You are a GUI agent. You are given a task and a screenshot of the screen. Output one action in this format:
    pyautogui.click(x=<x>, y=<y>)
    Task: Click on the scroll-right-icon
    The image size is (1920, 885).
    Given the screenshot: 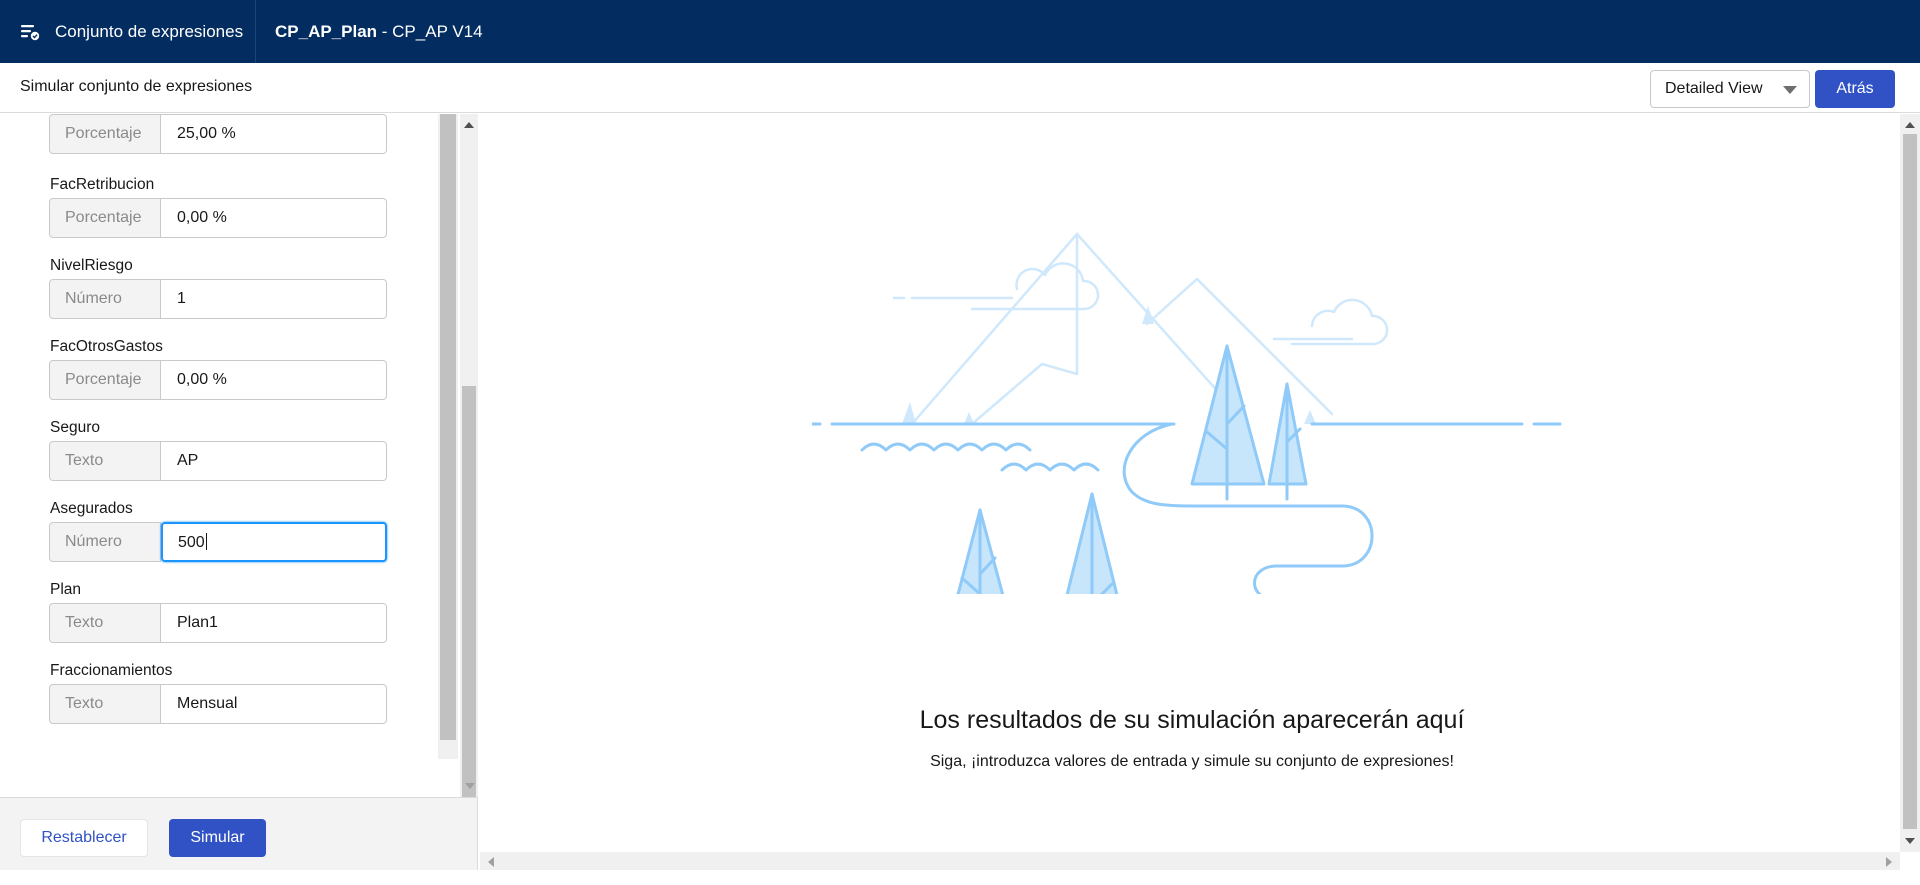 What is the action you would take?
    pyautogui.click(x=1889, y=862)
    